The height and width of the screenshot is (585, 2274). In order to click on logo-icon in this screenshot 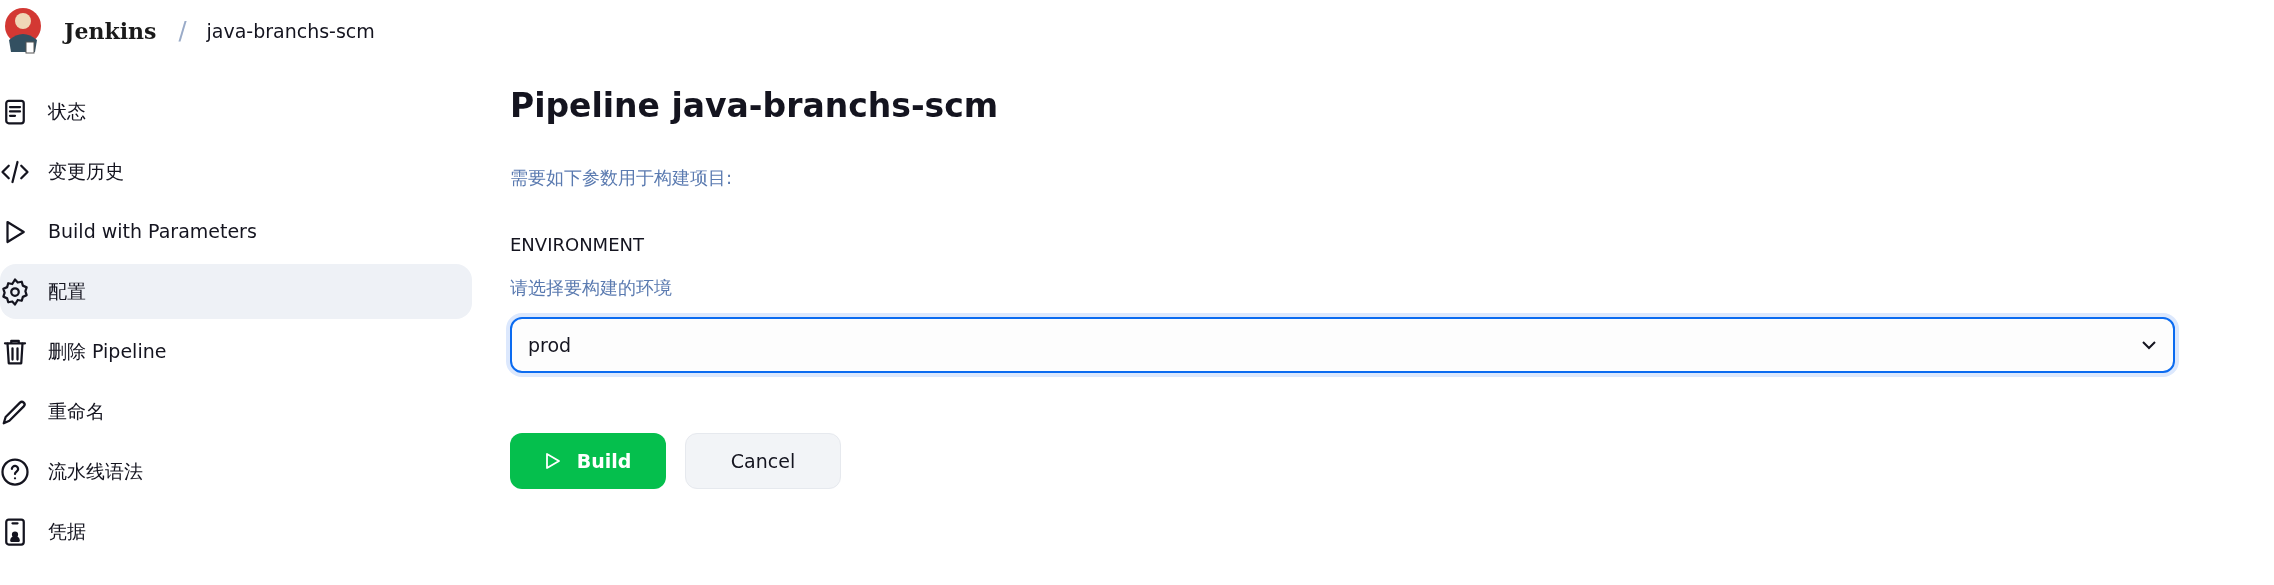, I will do `click(23, 31)`.